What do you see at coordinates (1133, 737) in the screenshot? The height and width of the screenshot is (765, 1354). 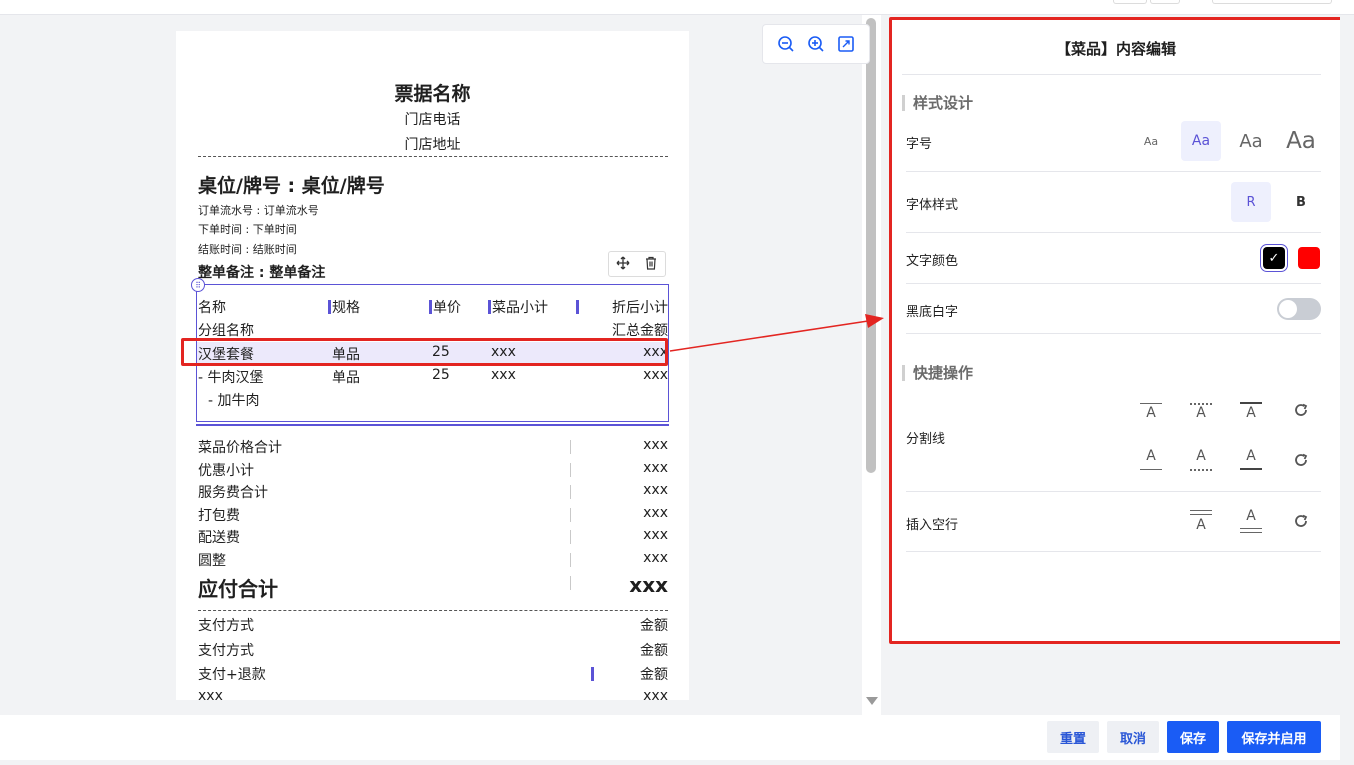 I see `cancel-button: 取消` at bounding box center [1133, 737].